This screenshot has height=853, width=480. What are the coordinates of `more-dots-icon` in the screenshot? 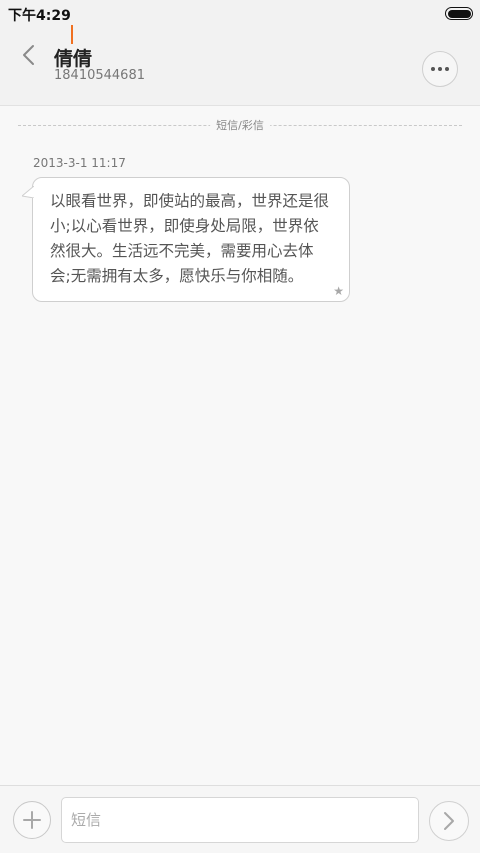 It's located at (440, 69).